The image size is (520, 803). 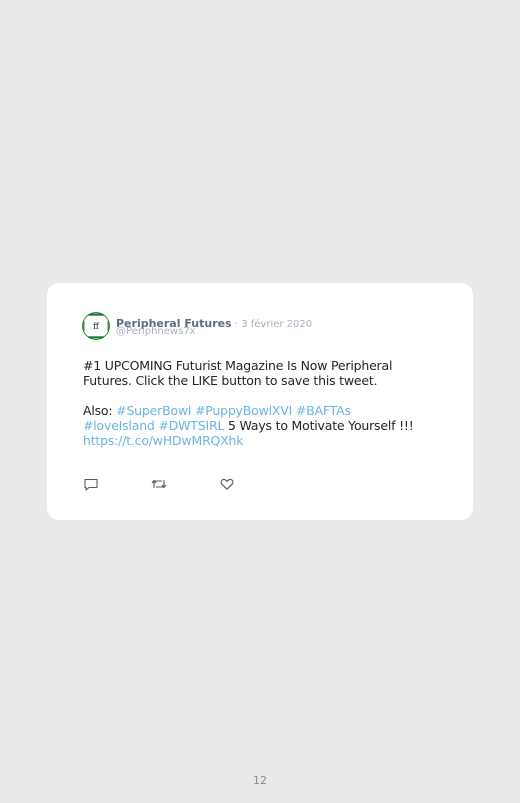 I want to click on retweet-button, so click(x=158, y=484).